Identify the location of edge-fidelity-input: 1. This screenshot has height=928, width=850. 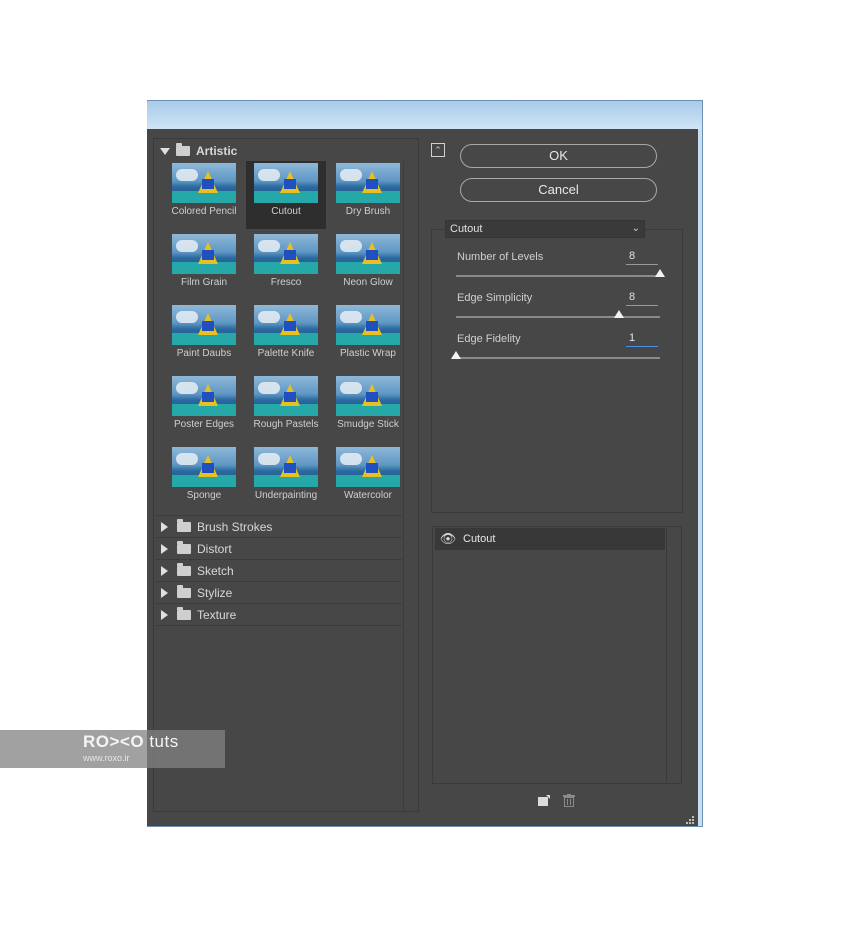
(642, 339).